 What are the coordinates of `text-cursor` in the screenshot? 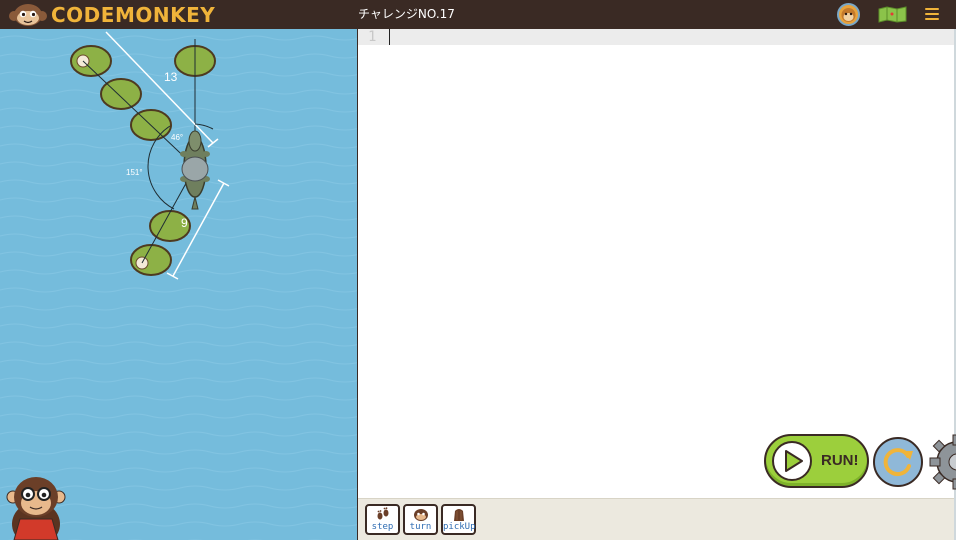 It's located at (389, 37).